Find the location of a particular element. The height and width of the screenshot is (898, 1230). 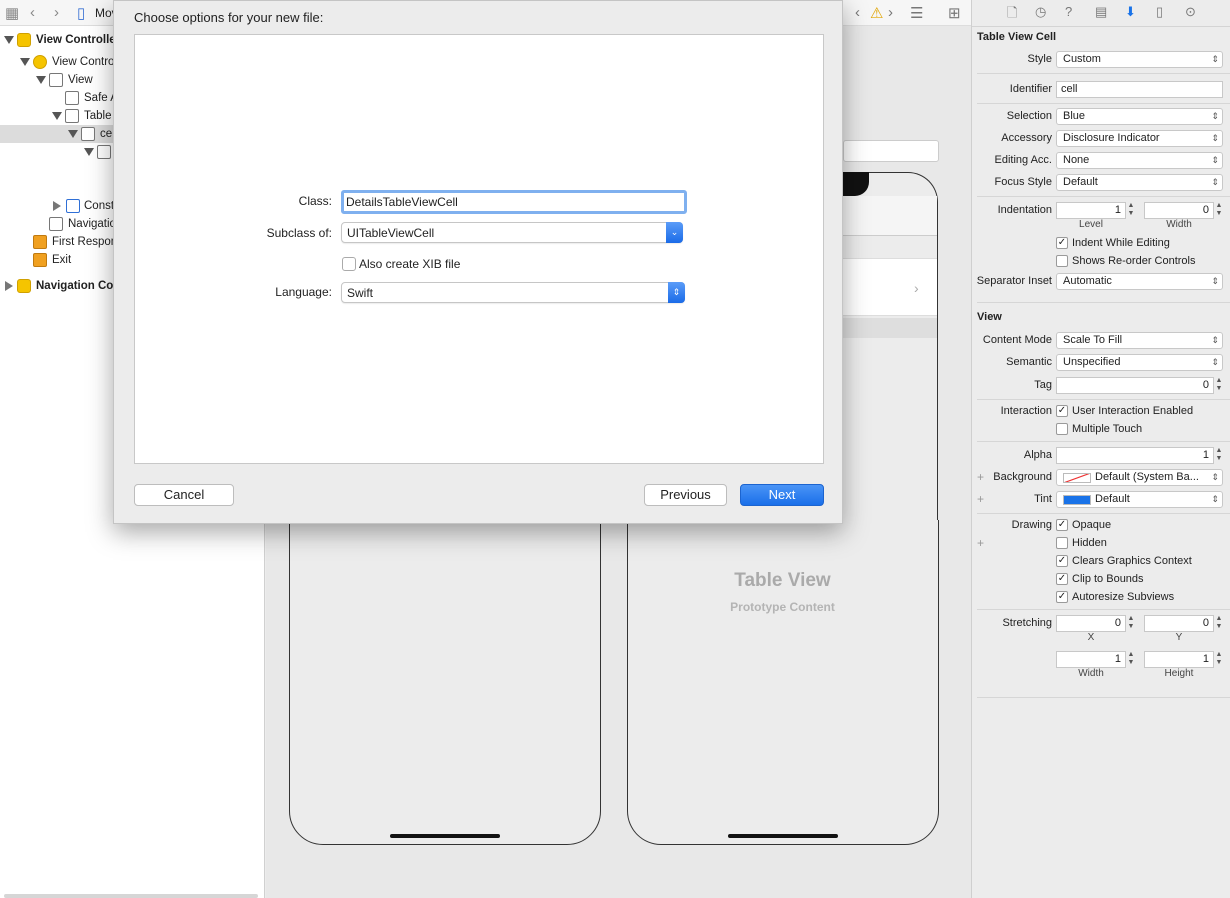

style-value: Custom is located at coordinates (1082, 59).